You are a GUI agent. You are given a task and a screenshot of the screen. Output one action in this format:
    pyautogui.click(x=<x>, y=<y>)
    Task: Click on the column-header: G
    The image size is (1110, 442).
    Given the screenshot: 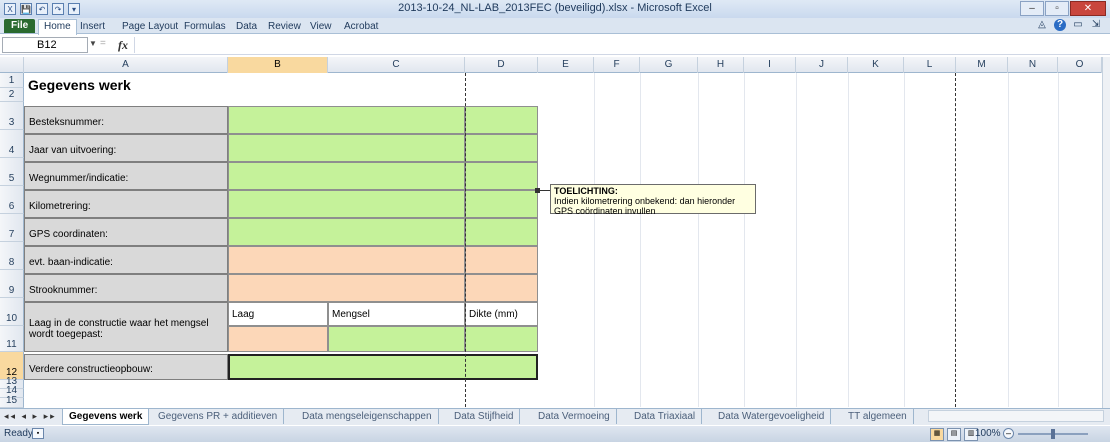 What is the action you would take?
    pyautogui.click(x=669, y=65)
    